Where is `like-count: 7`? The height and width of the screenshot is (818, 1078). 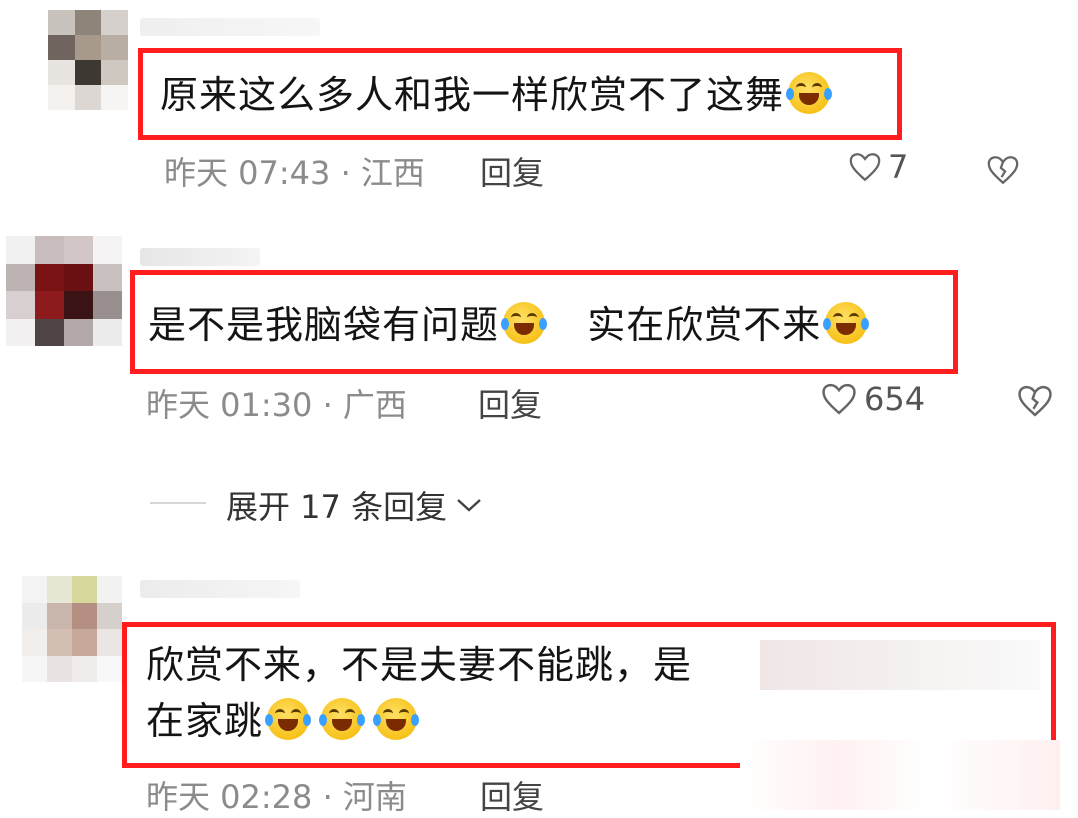 like-count: 7 is located at coordinates (898, 167).